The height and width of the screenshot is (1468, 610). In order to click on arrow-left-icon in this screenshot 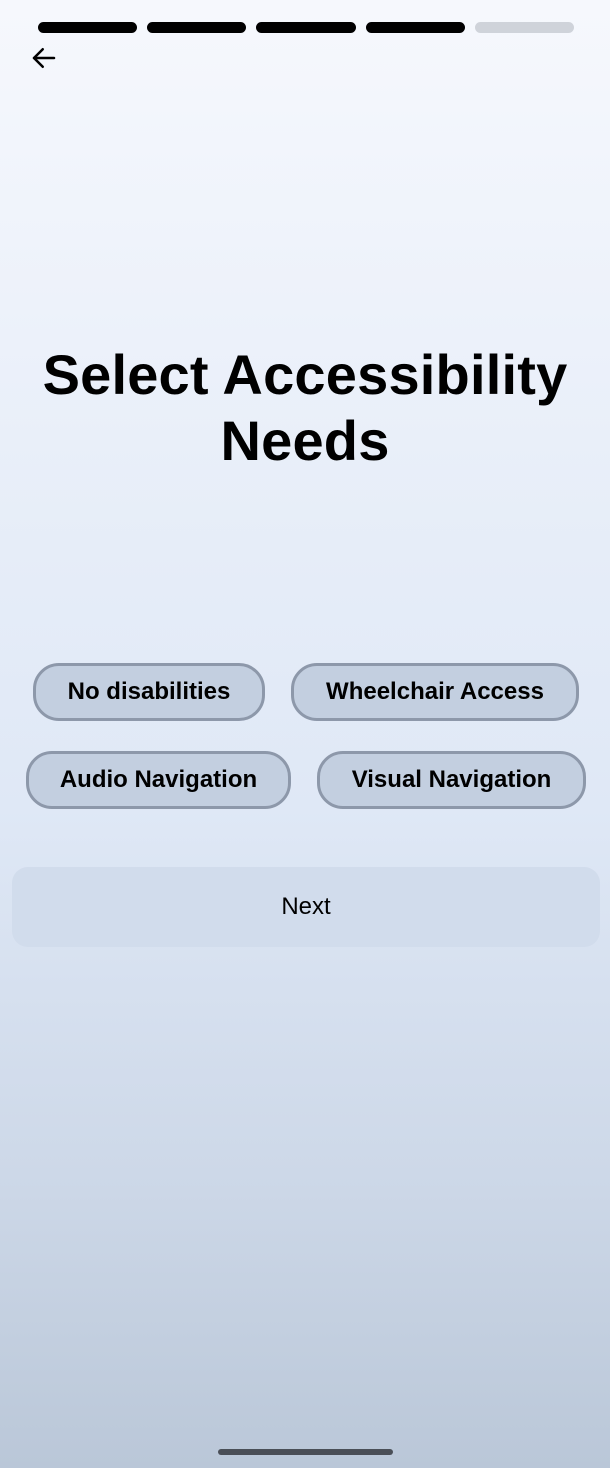, I will do `click(44, 60)`.